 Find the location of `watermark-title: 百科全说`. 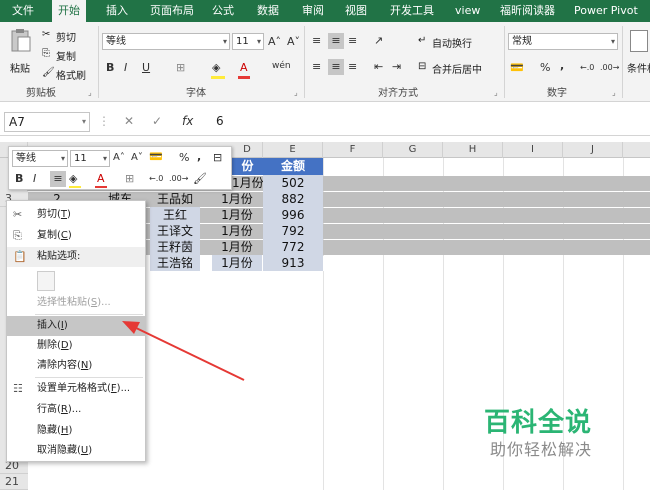

watermark-title: 百科全说 is located at coordinates (538, 423).